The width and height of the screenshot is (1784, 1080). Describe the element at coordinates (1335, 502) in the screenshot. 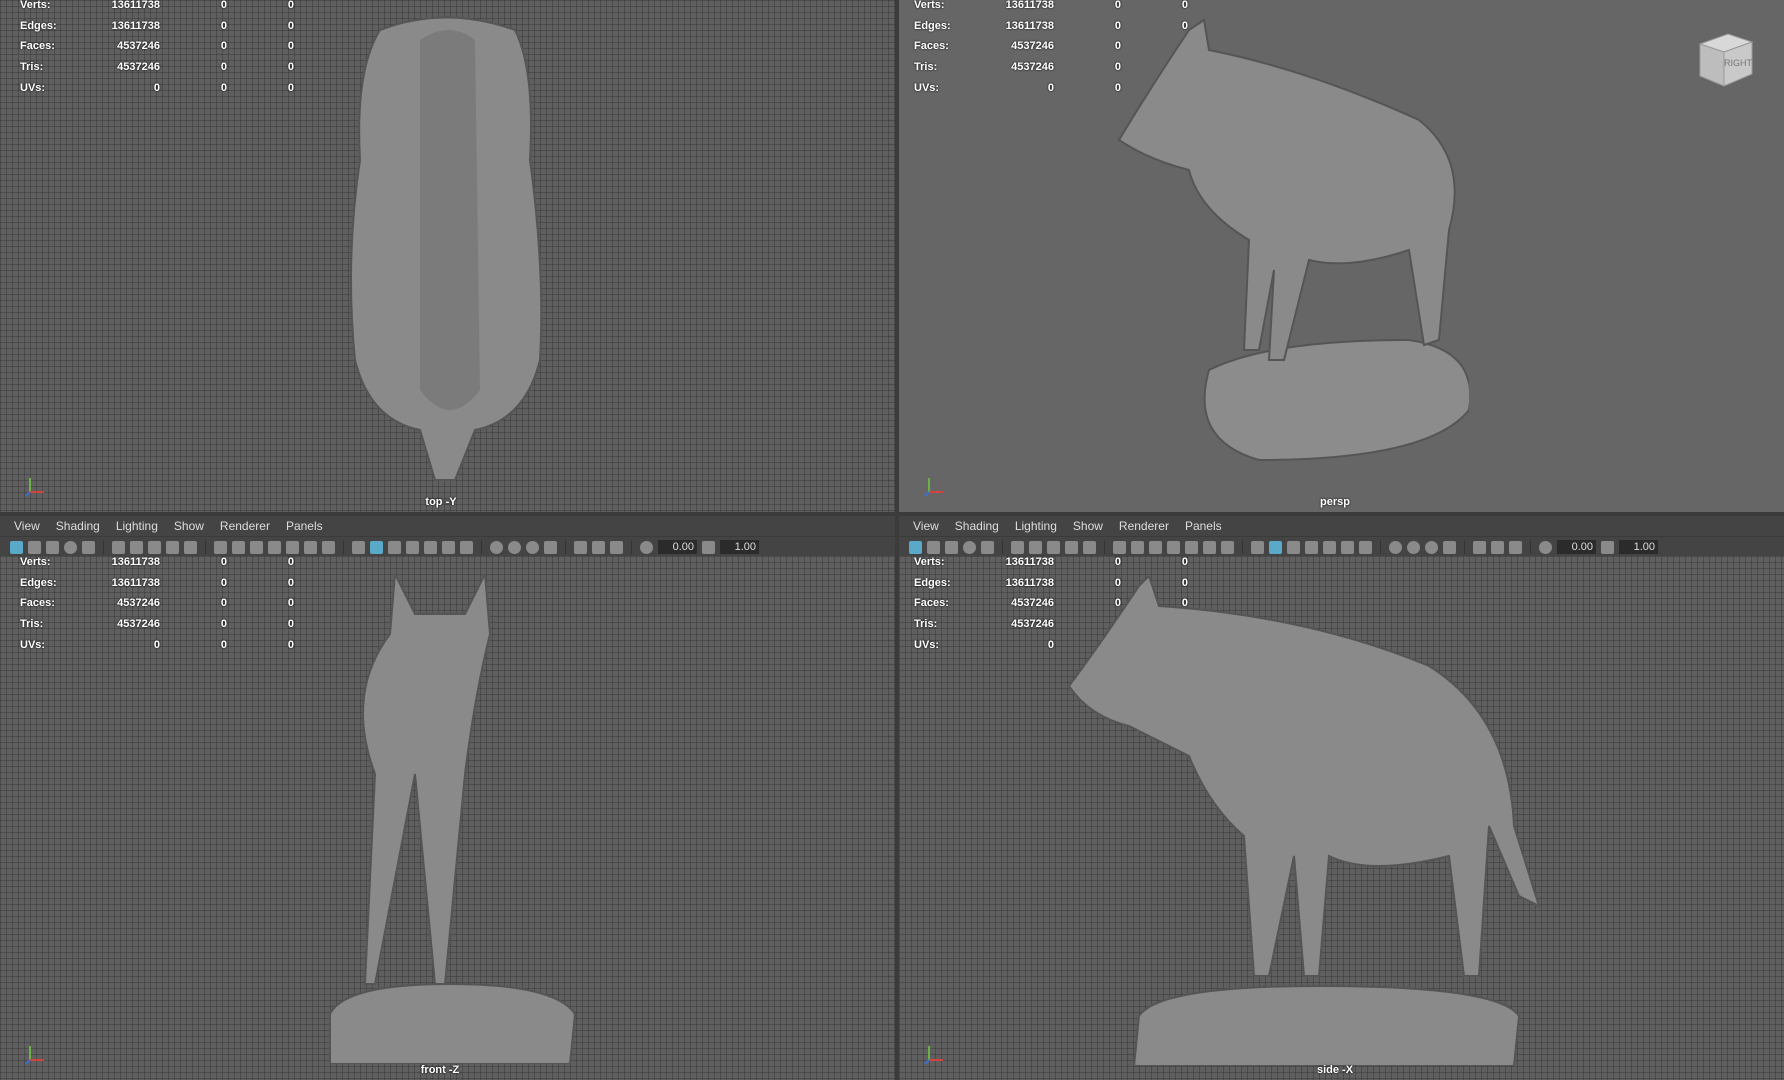

I see `camera-label: persp` at that location.